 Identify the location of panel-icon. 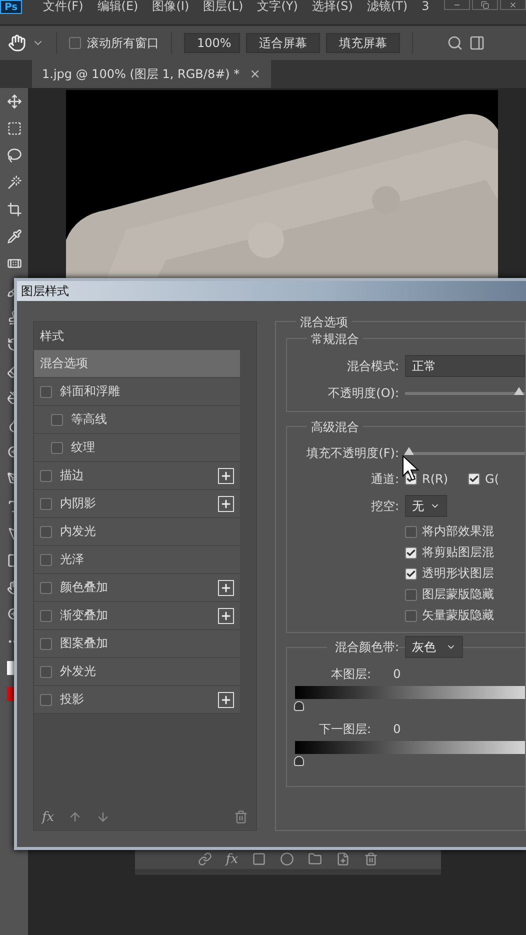
(477, 43).